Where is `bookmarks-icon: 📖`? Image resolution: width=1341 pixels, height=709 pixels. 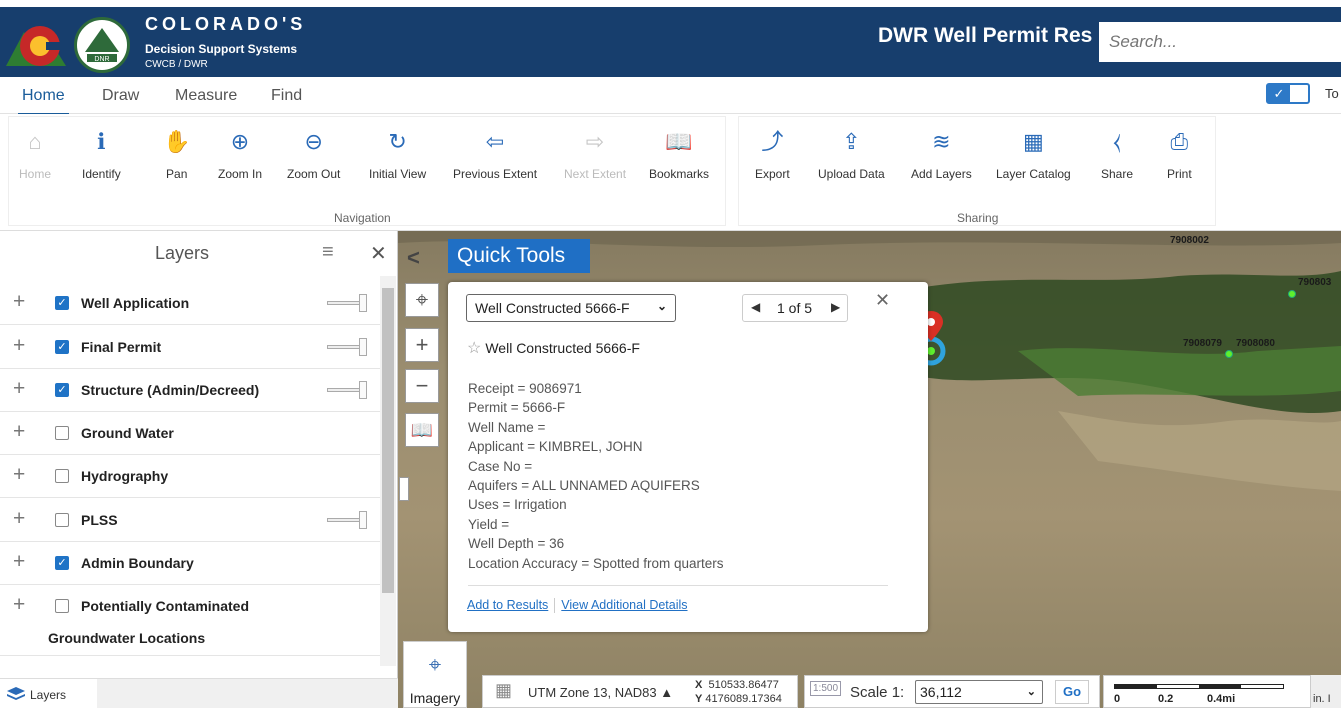
bookmarks-icon: 📖 is located at coordinates (422, 430).